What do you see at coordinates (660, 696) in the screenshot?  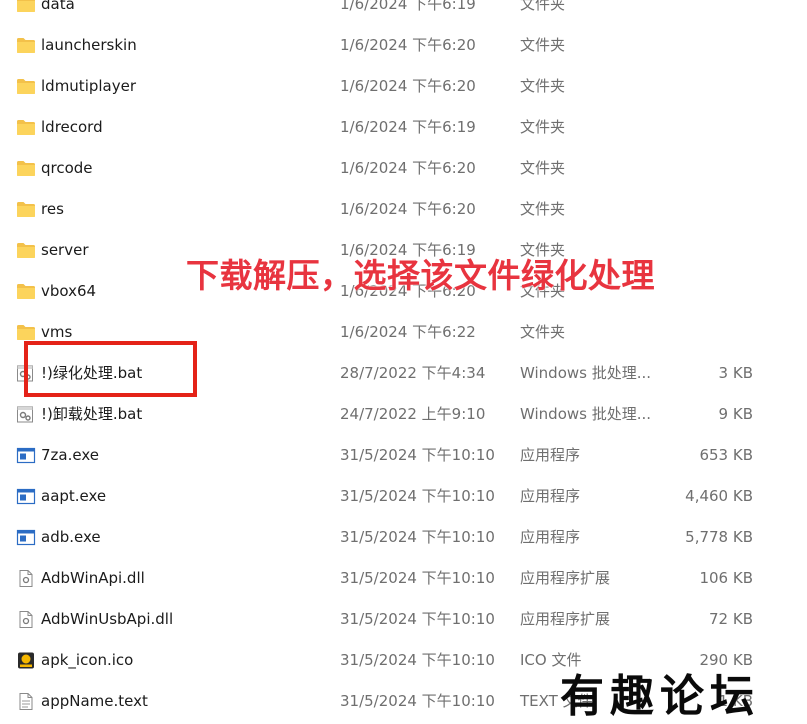 I see `forum-watermark: 有趣论坛` at bounding box center [660, 696].